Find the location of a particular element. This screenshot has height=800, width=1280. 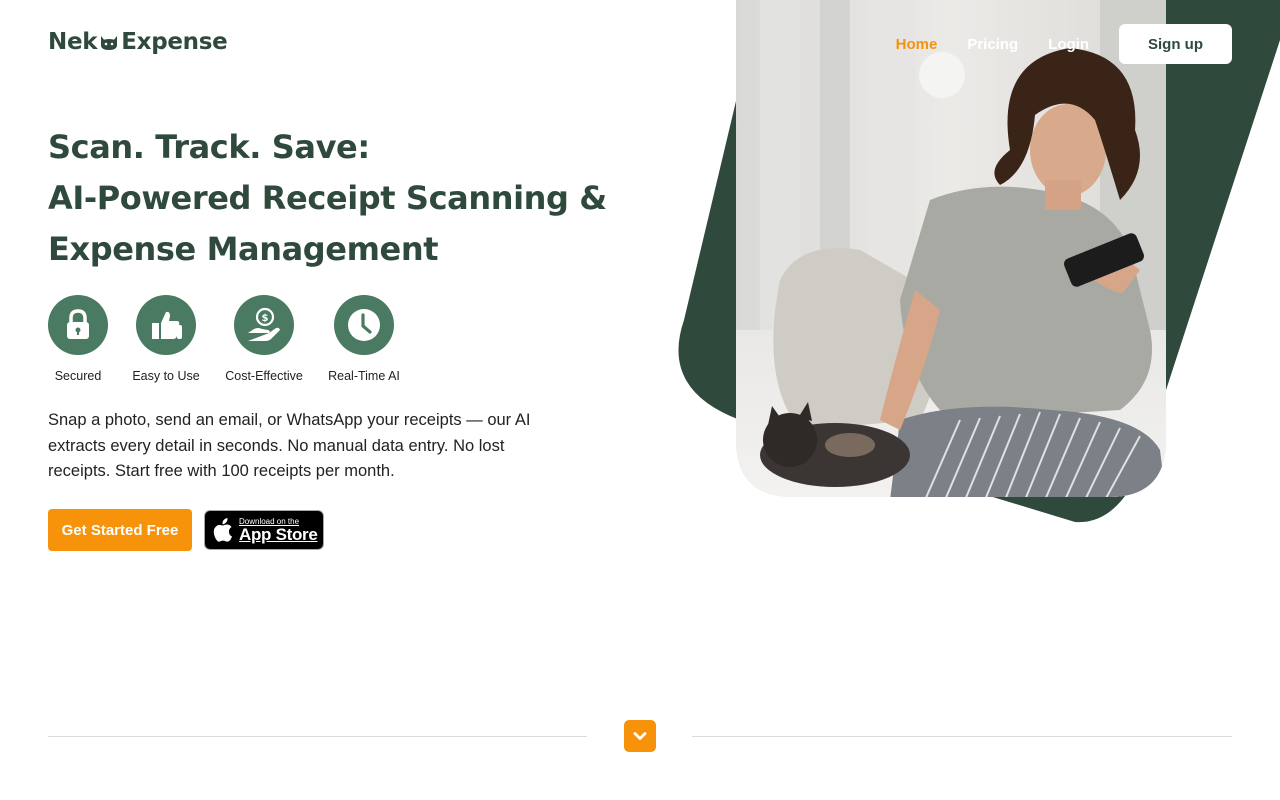

main-nav: Home Pricing Login Sign up is located at coordinates (1064, 44).